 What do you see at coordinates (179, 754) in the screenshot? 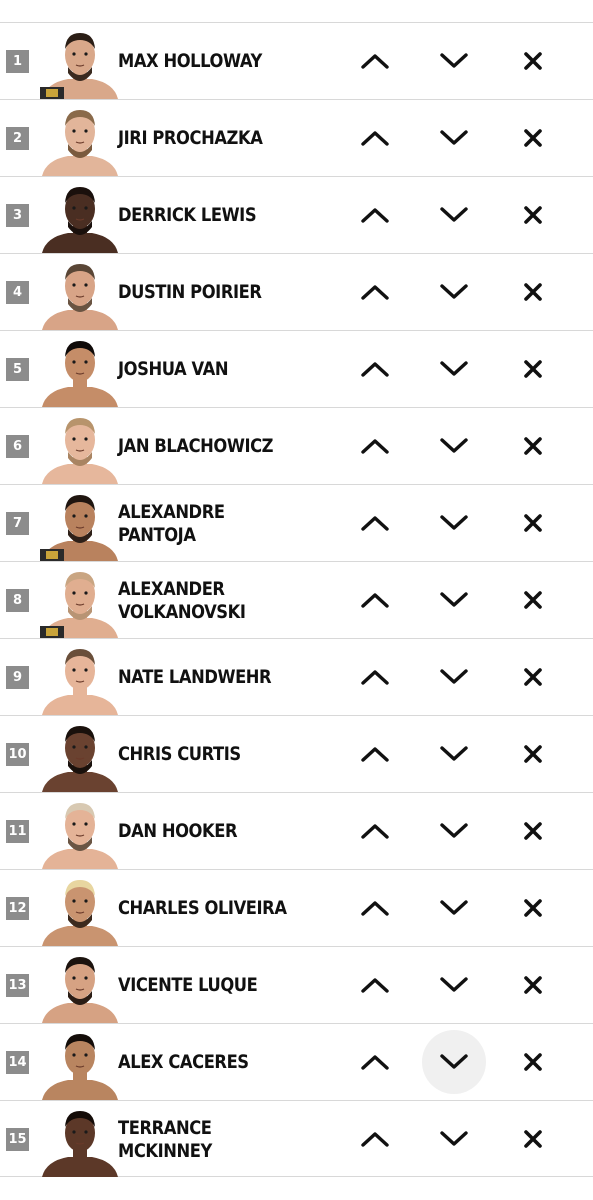
I see `fighter-name: CHRIS CURTIS` at bounding box center [179, 754].